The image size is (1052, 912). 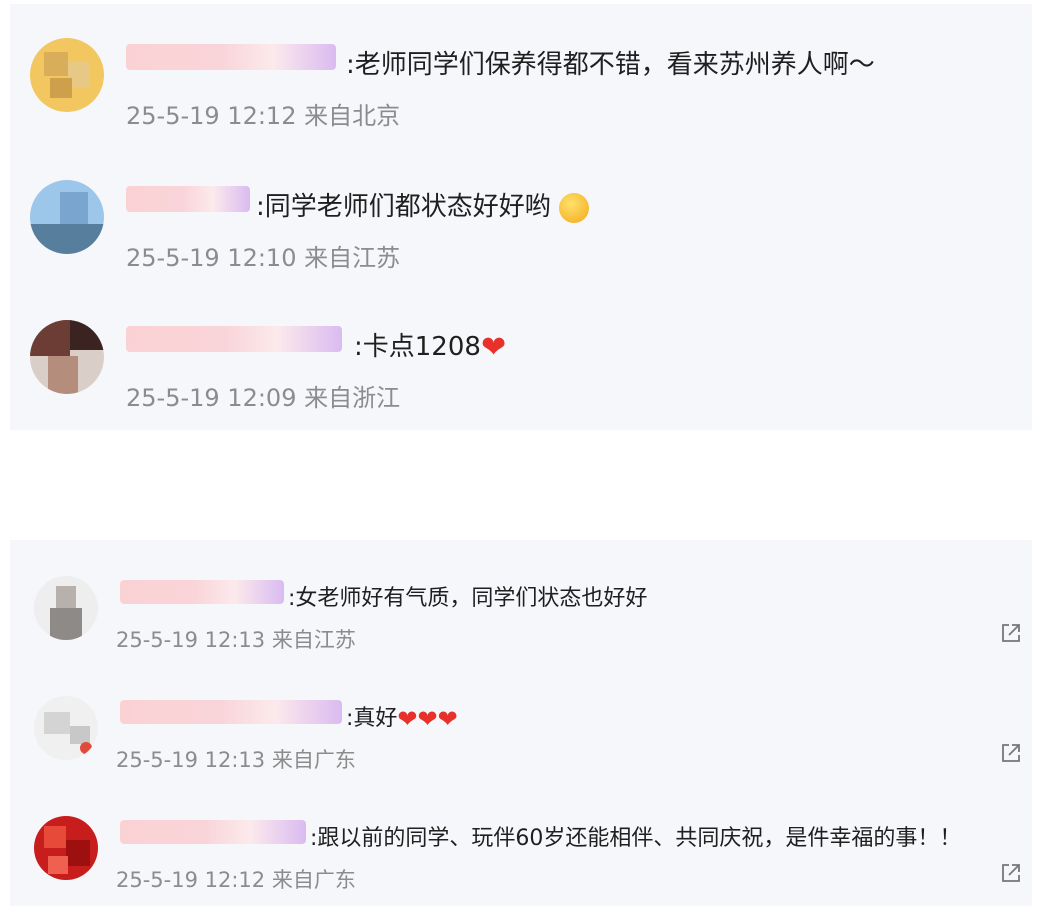 What do you see at coordinates (636, 838) in the screenshot?
I see `comment-text: :跟以前的同学、玩伴60岁还能相伴、共同庆祝，是件幸福的事！！` at bounding box center [636, 838].